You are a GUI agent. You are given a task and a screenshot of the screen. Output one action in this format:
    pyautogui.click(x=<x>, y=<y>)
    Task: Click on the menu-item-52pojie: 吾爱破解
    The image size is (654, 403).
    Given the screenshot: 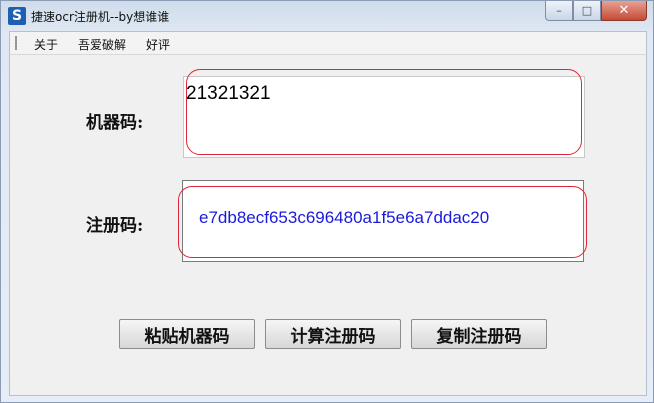 What is the action you would take?
    pyautogui.click(x=102, y=44)
    